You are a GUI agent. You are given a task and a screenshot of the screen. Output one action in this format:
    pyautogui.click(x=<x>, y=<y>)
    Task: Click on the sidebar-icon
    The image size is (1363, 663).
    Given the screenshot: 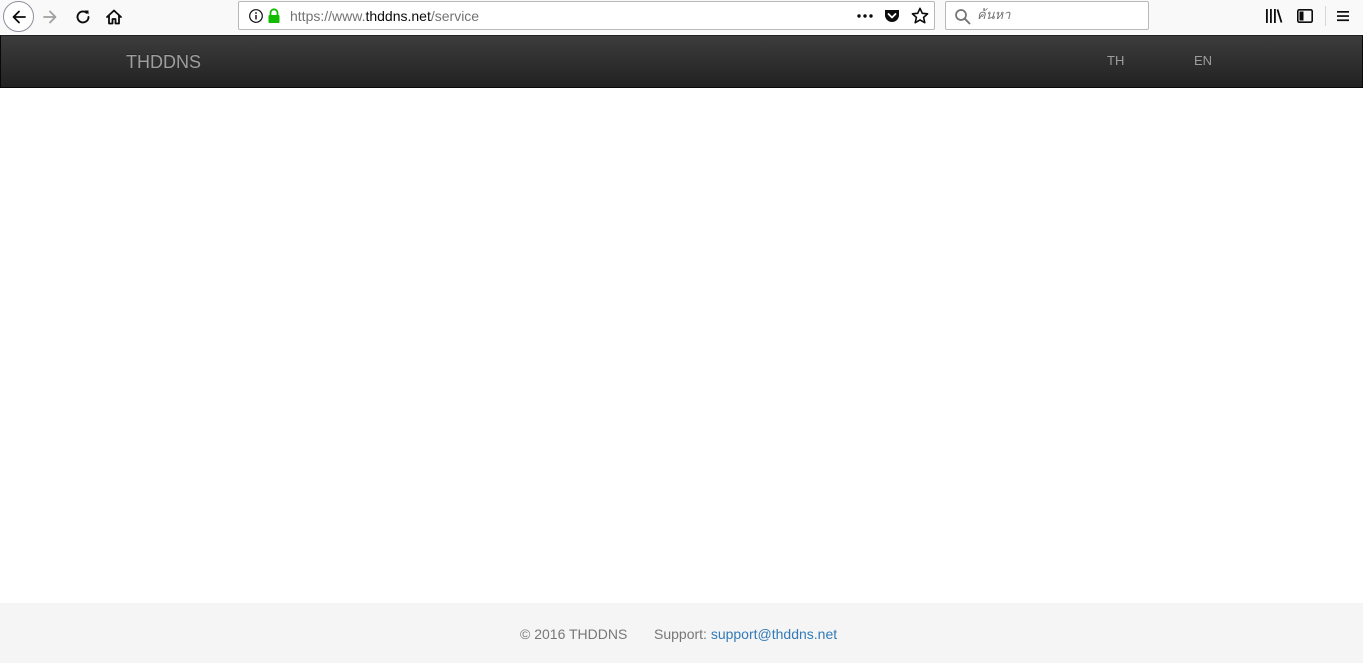 What is the action you would take?
    pyautogui.click(x=1304, y=15)
    